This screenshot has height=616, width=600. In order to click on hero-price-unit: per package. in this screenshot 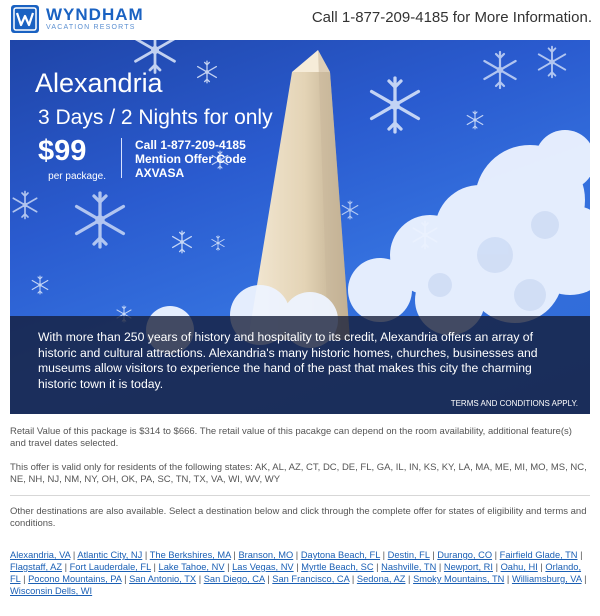, I will do `click(77, 176)`.